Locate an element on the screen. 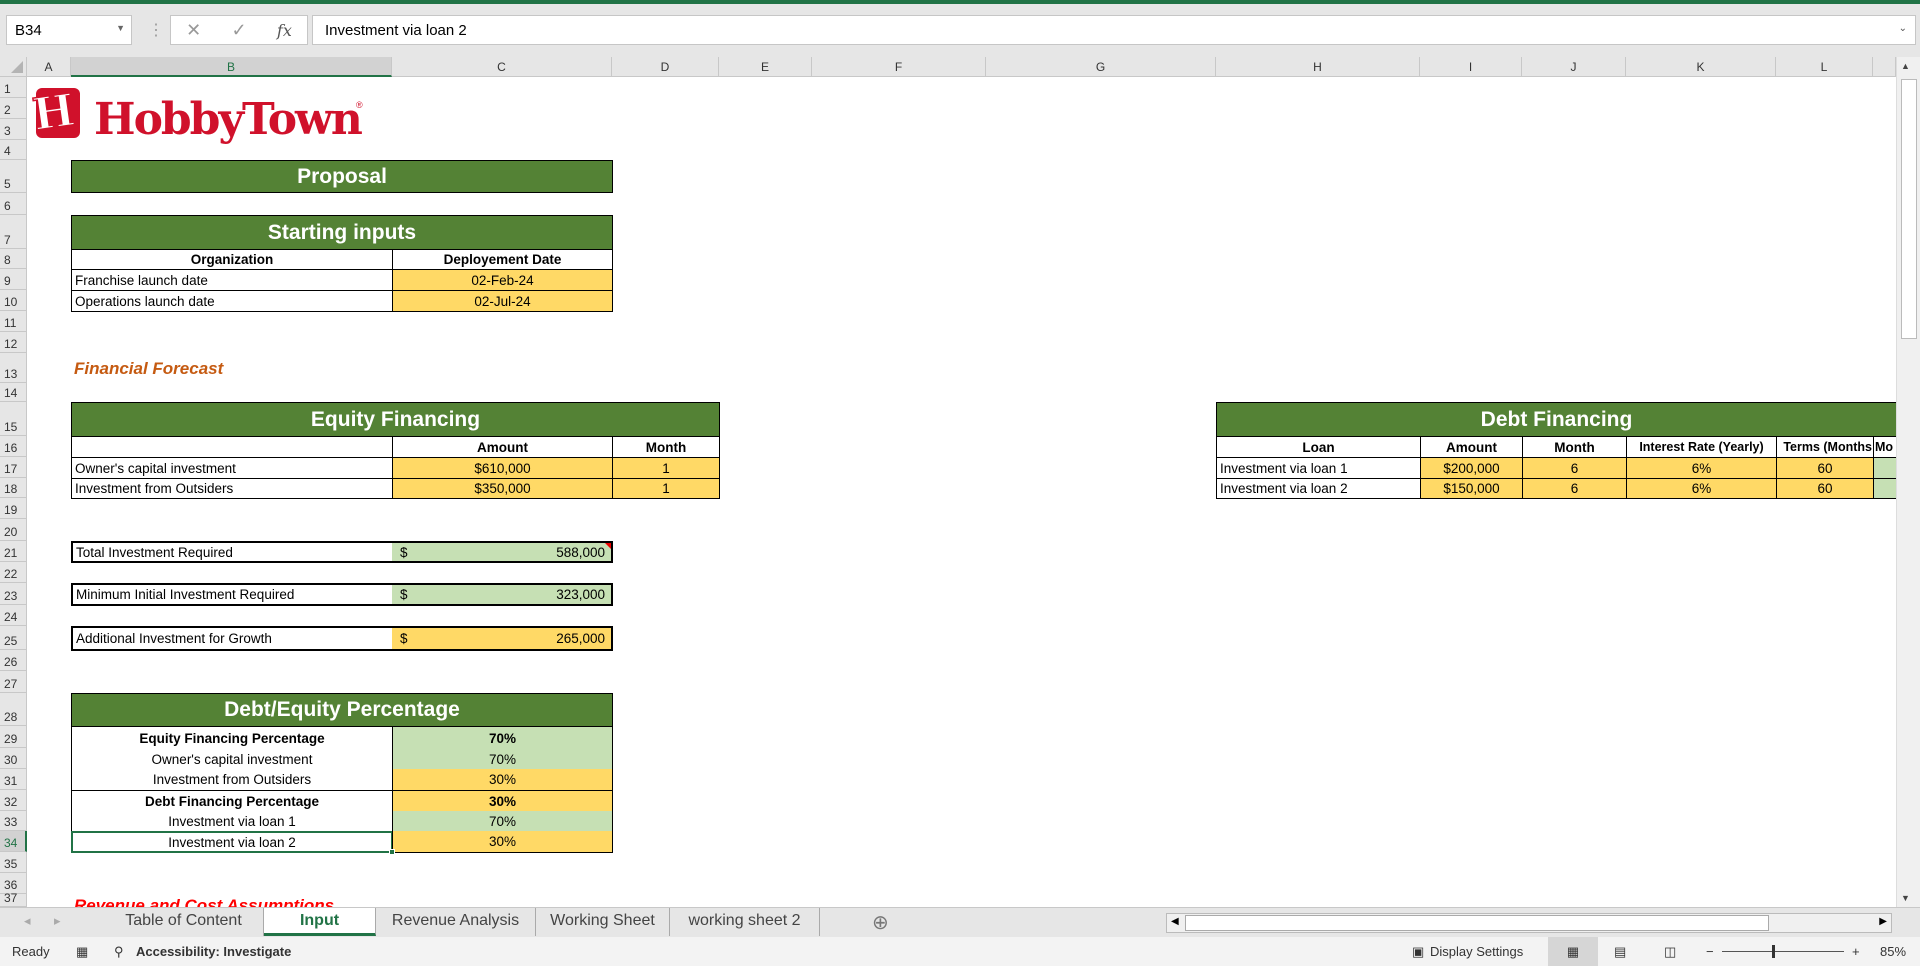 Image resolution: width=1920 pixels, height=966 pixels. row-header-23: 23 is located at coordinates (13, 594).